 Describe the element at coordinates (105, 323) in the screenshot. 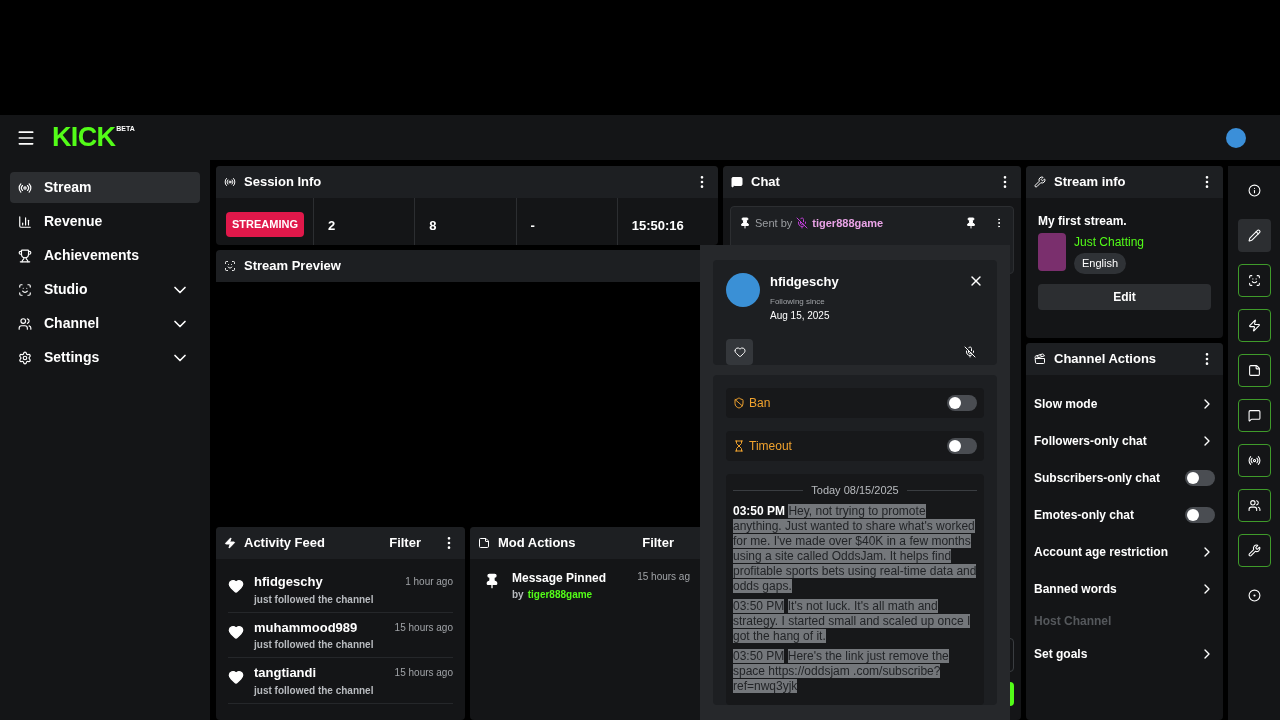

I see `sidebar-item: Channel` at that location.